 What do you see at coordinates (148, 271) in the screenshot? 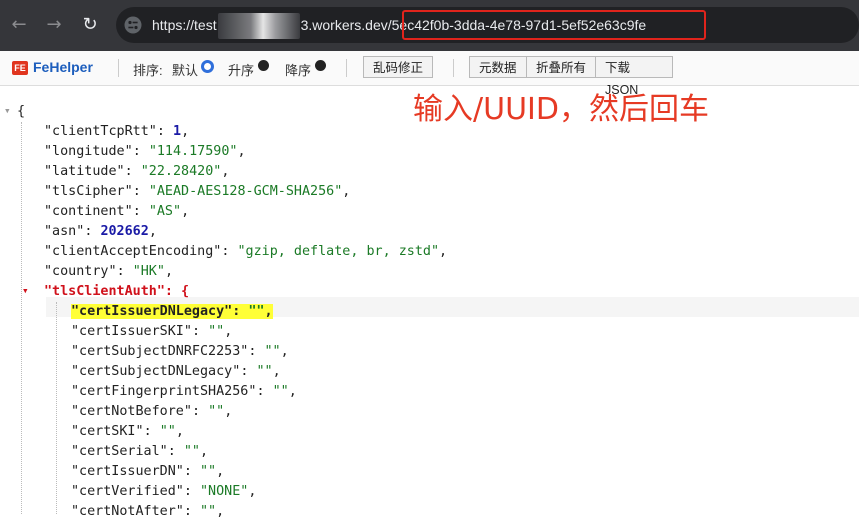
I see `json-value: "HK"` at bounding box center [148, 271].